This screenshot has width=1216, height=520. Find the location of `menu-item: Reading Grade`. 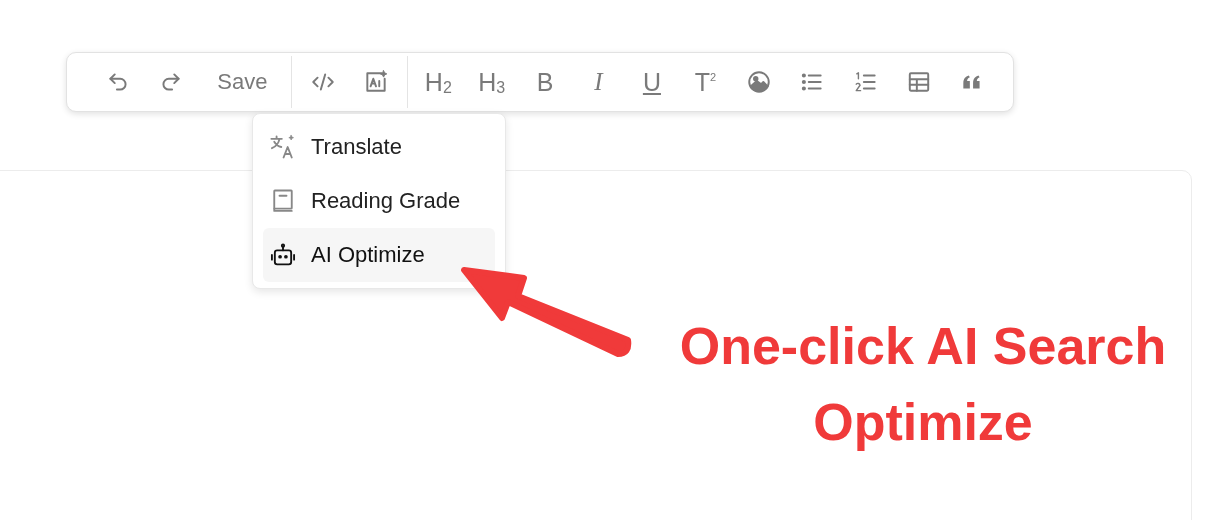

menu-item: Reading Grade is located at coordinates (379, 201).